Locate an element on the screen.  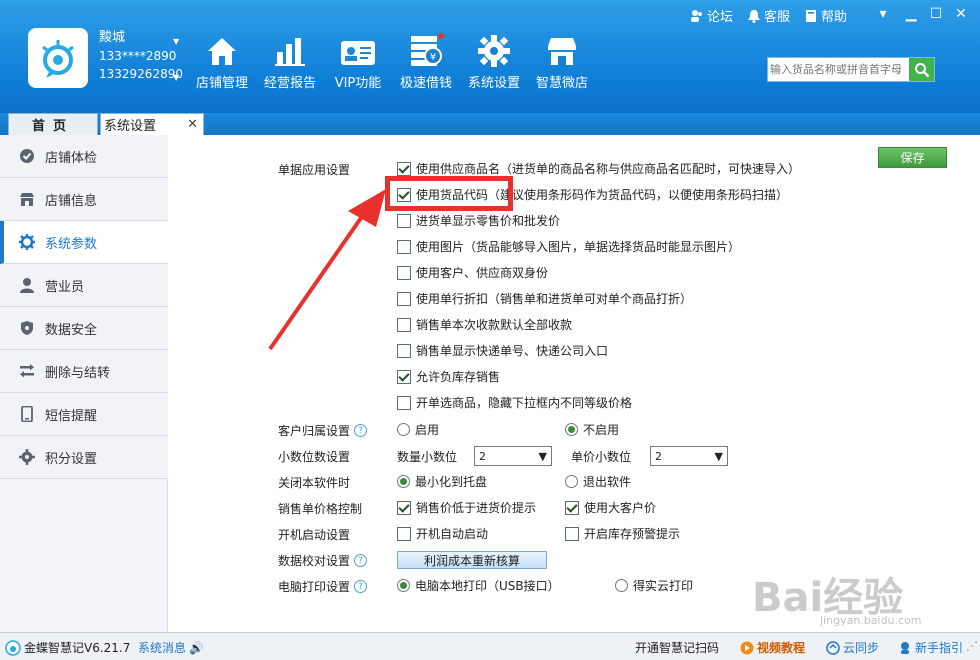
sidebar-item-delete-transfer: 删除与结转 is located at coordinates (84, 371).